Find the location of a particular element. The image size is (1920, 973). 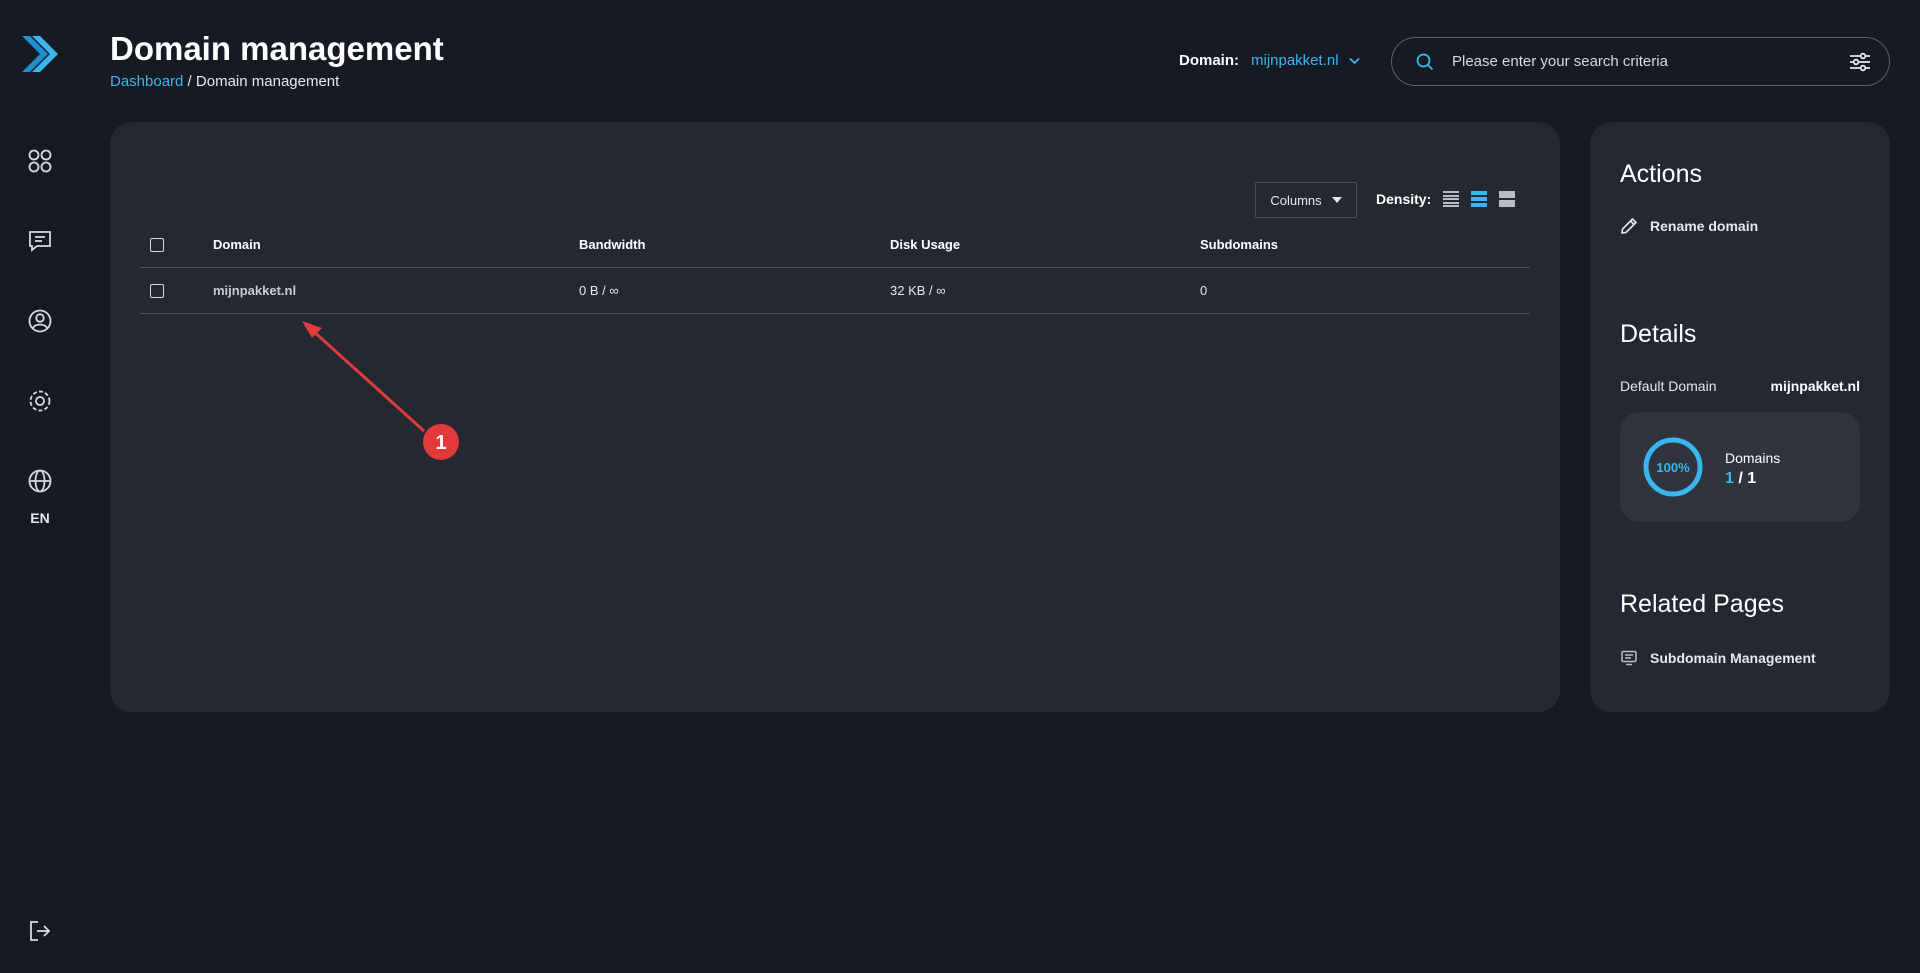

density-comfortable-icon is located at coordinates (1507, 199).